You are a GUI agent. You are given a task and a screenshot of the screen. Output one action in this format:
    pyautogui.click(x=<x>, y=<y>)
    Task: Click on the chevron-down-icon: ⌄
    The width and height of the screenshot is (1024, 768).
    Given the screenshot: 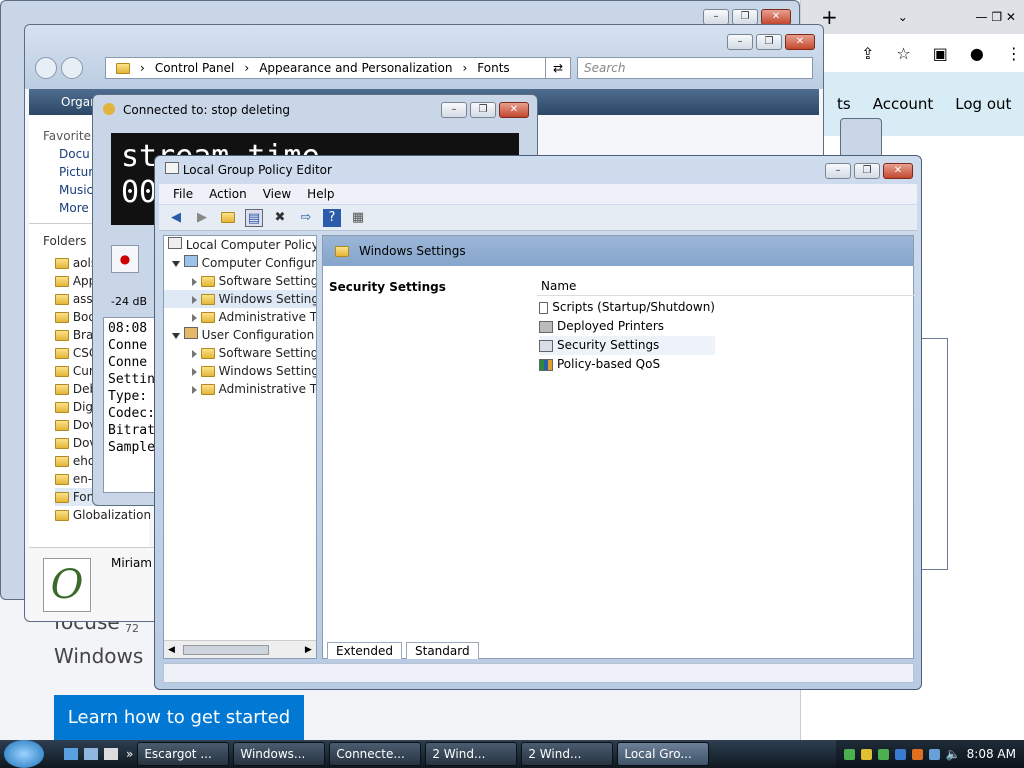 What is the action you would take?
    pyautogui.click(x=903, y=17)
    